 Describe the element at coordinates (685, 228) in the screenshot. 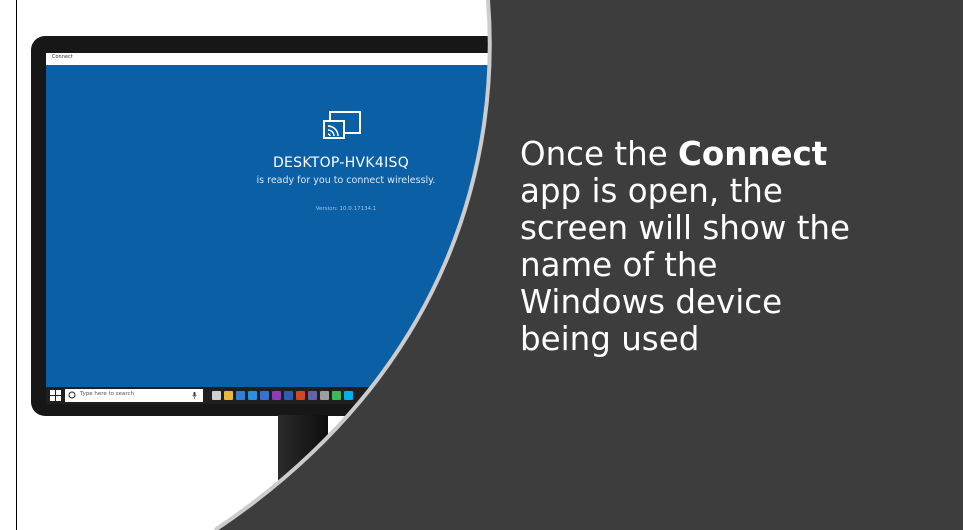

I see `caption-line-3: screen will show the` at that location.